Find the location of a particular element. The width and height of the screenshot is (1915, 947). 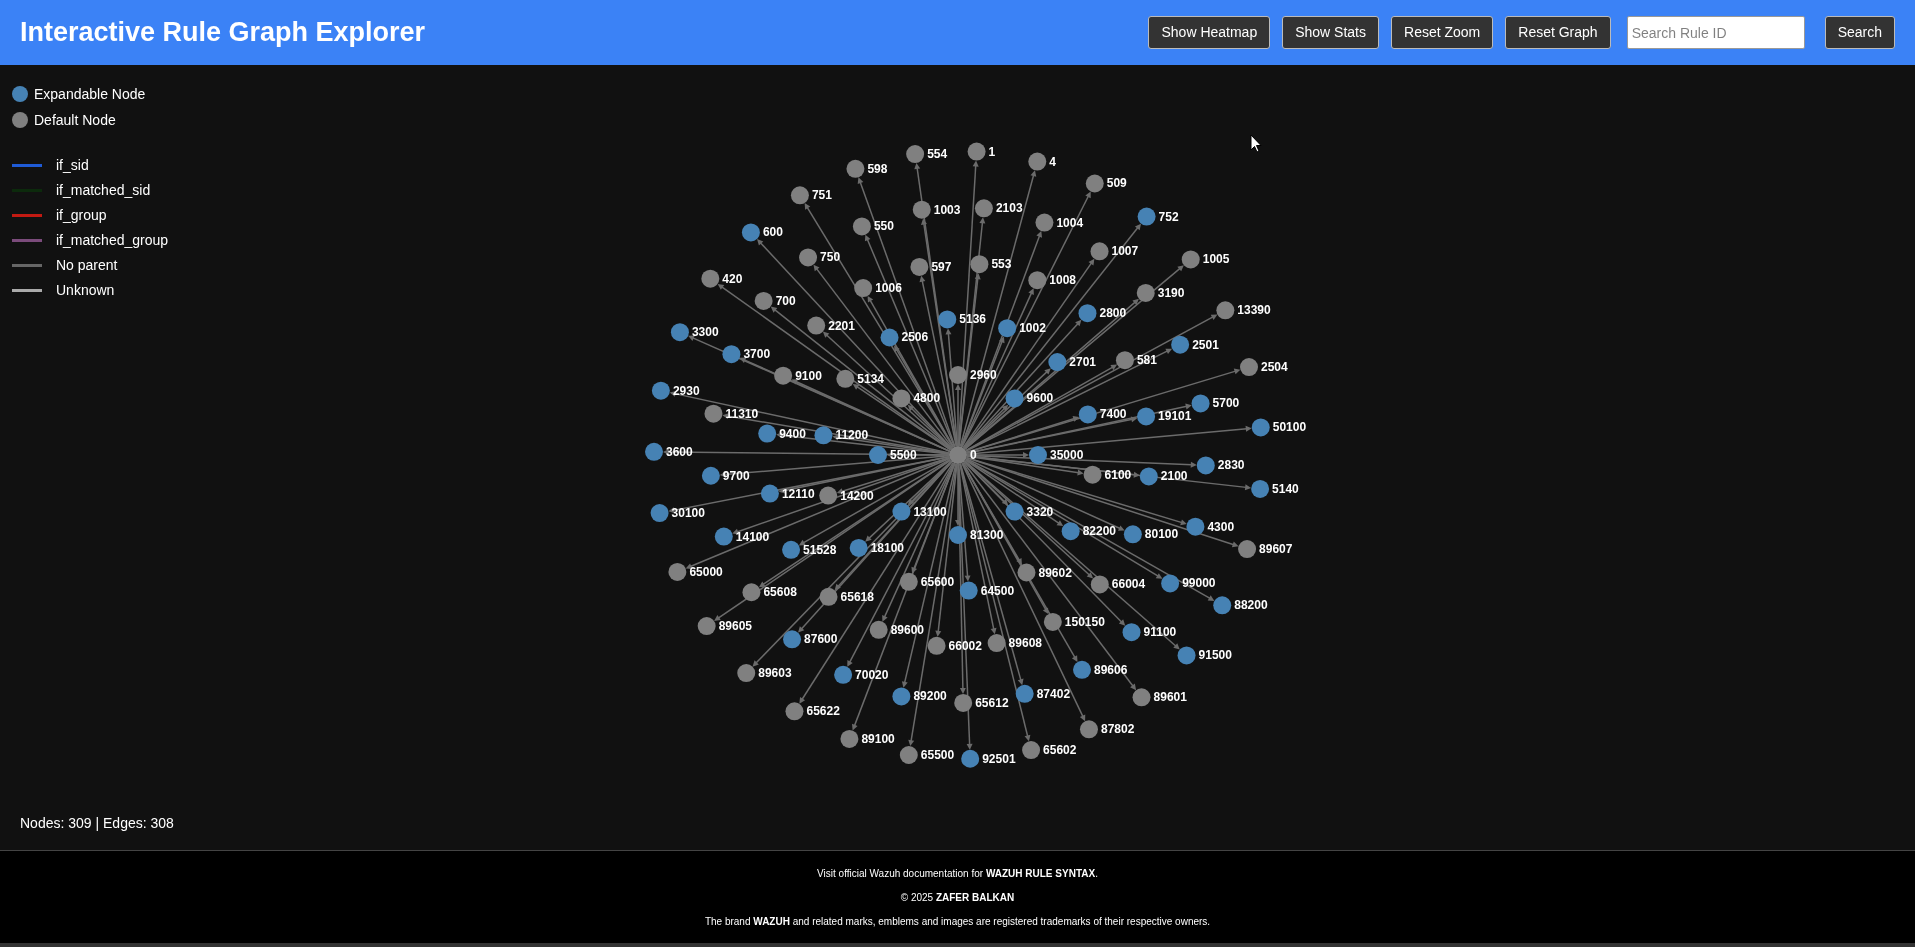

toolbar-button: Show Heatmap is located at coordinates (1209, 32).